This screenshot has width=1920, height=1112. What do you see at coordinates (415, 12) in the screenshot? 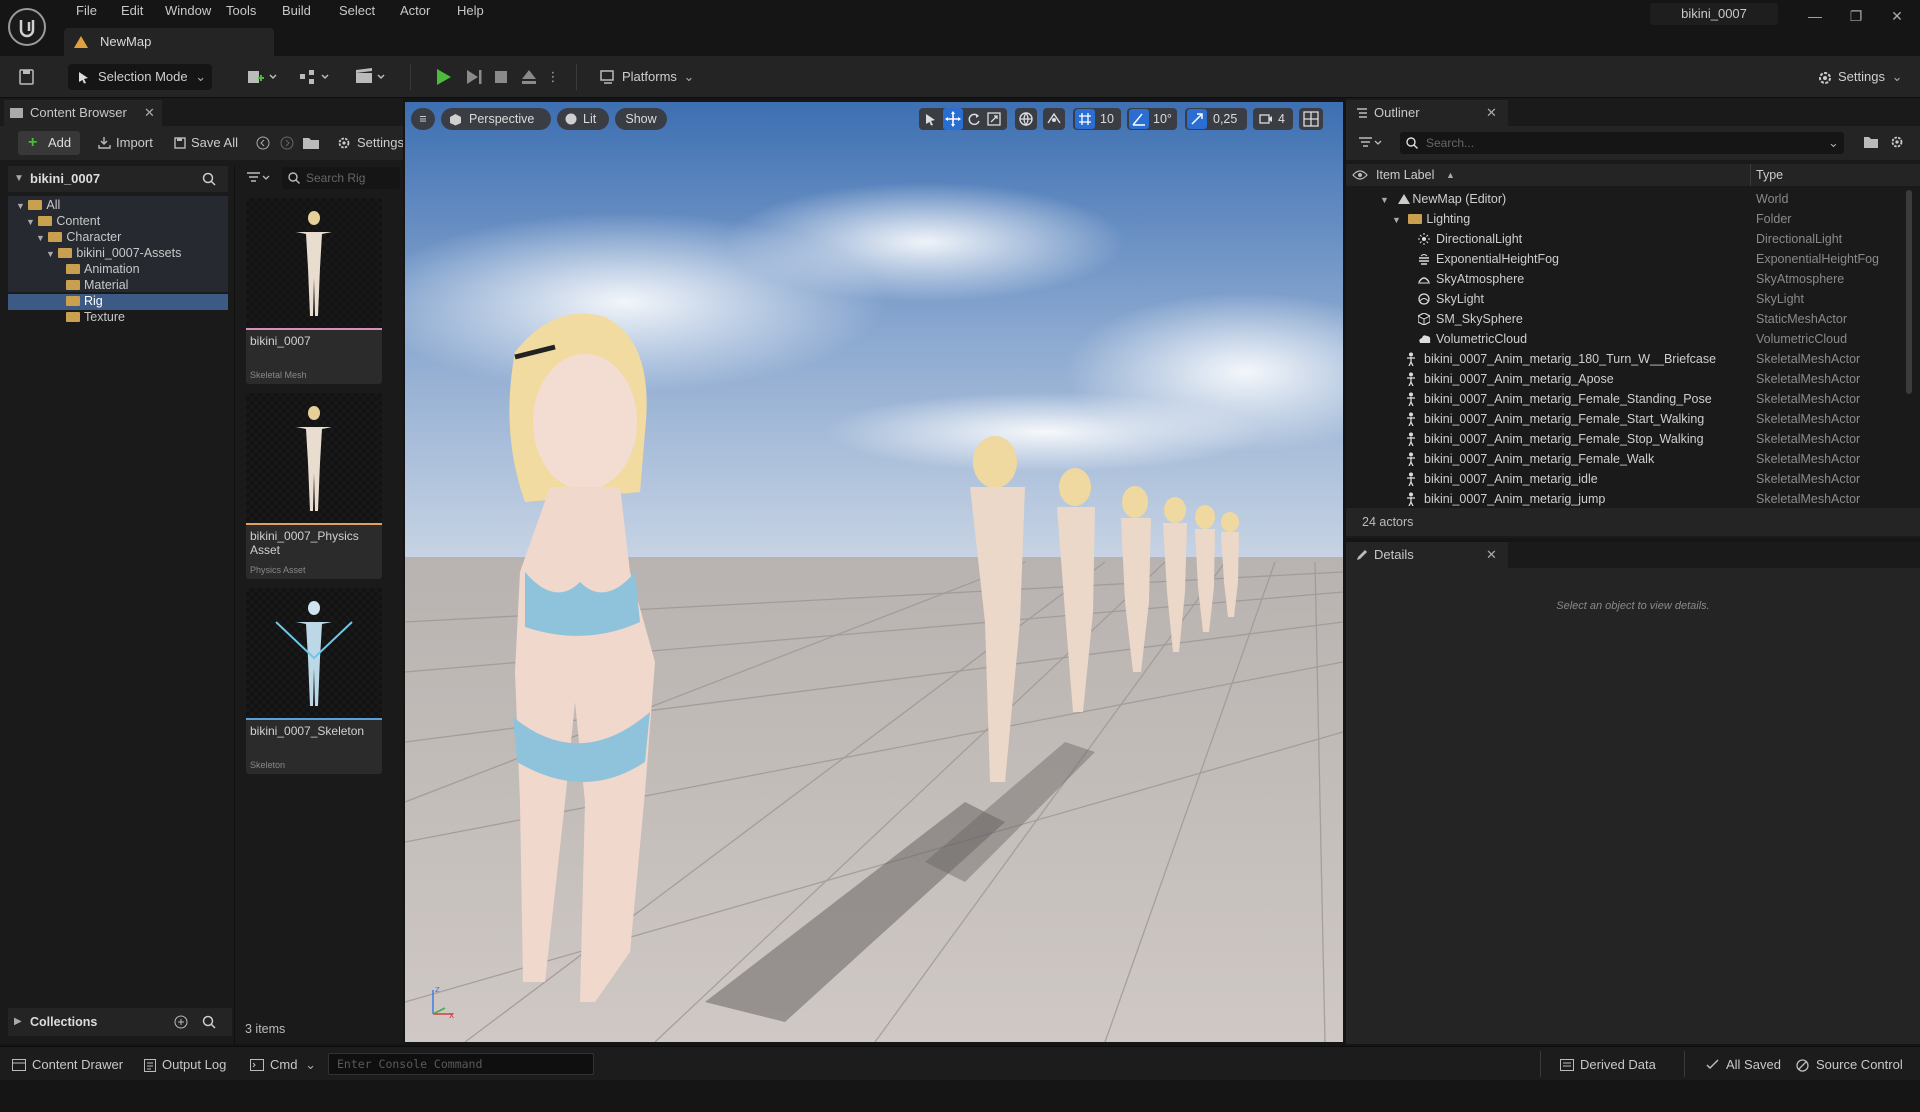
I see `menu-actor: Actor` at bounding box center [415, 12].